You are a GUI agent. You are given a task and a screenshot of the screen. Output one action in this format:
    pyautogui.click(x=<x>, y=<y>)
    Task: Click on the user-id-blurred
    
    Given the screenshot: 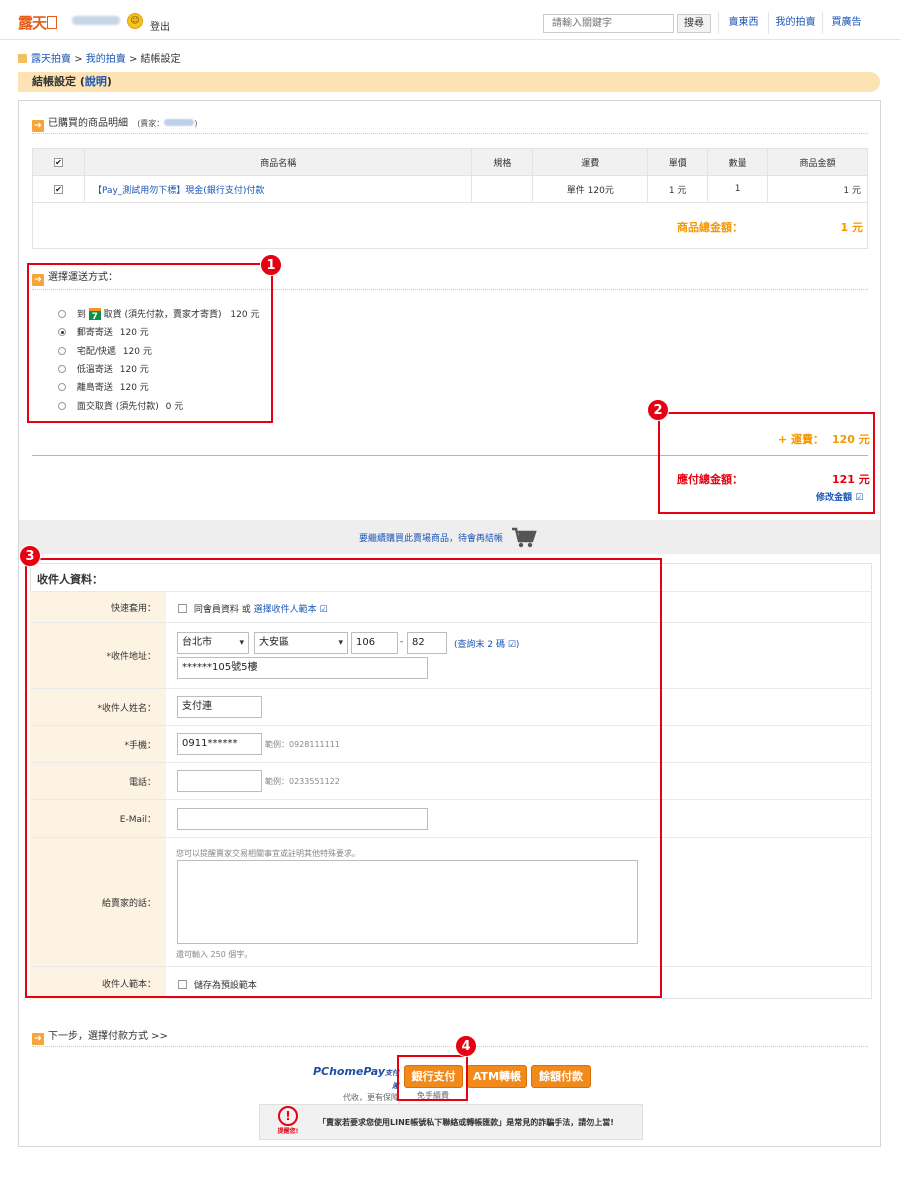 What is the action you would take?
    pyautogui.click(x=96, y=20)
    